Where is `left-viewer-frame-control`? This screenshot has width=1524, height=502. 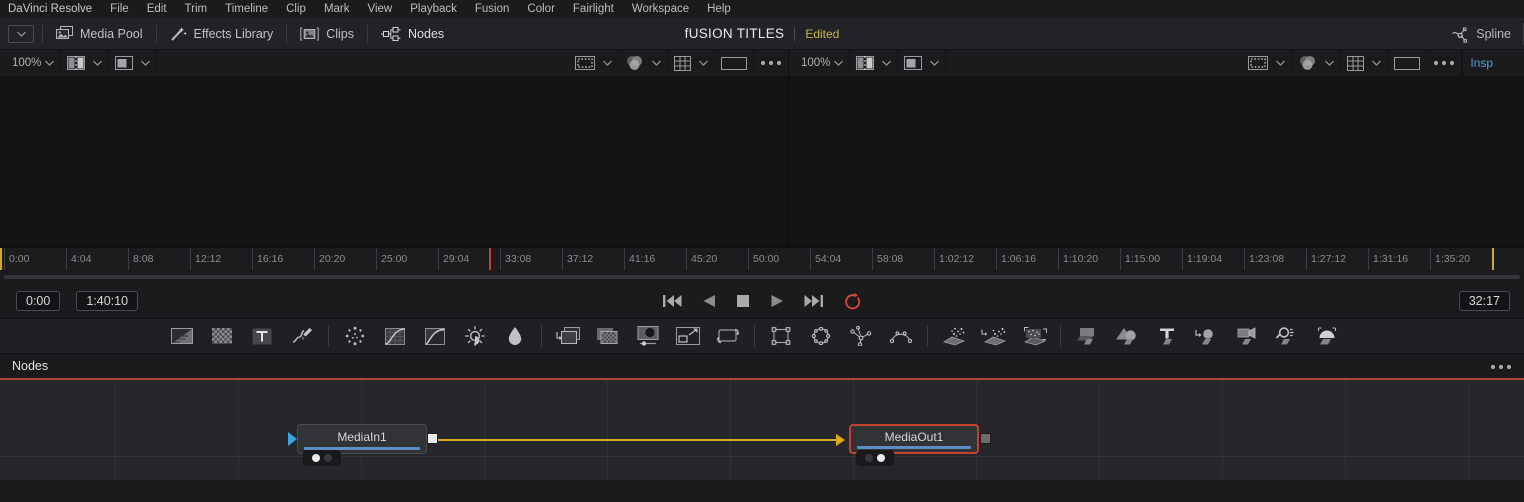
left-viewer-frame-control is located at coordinates (133, 63).